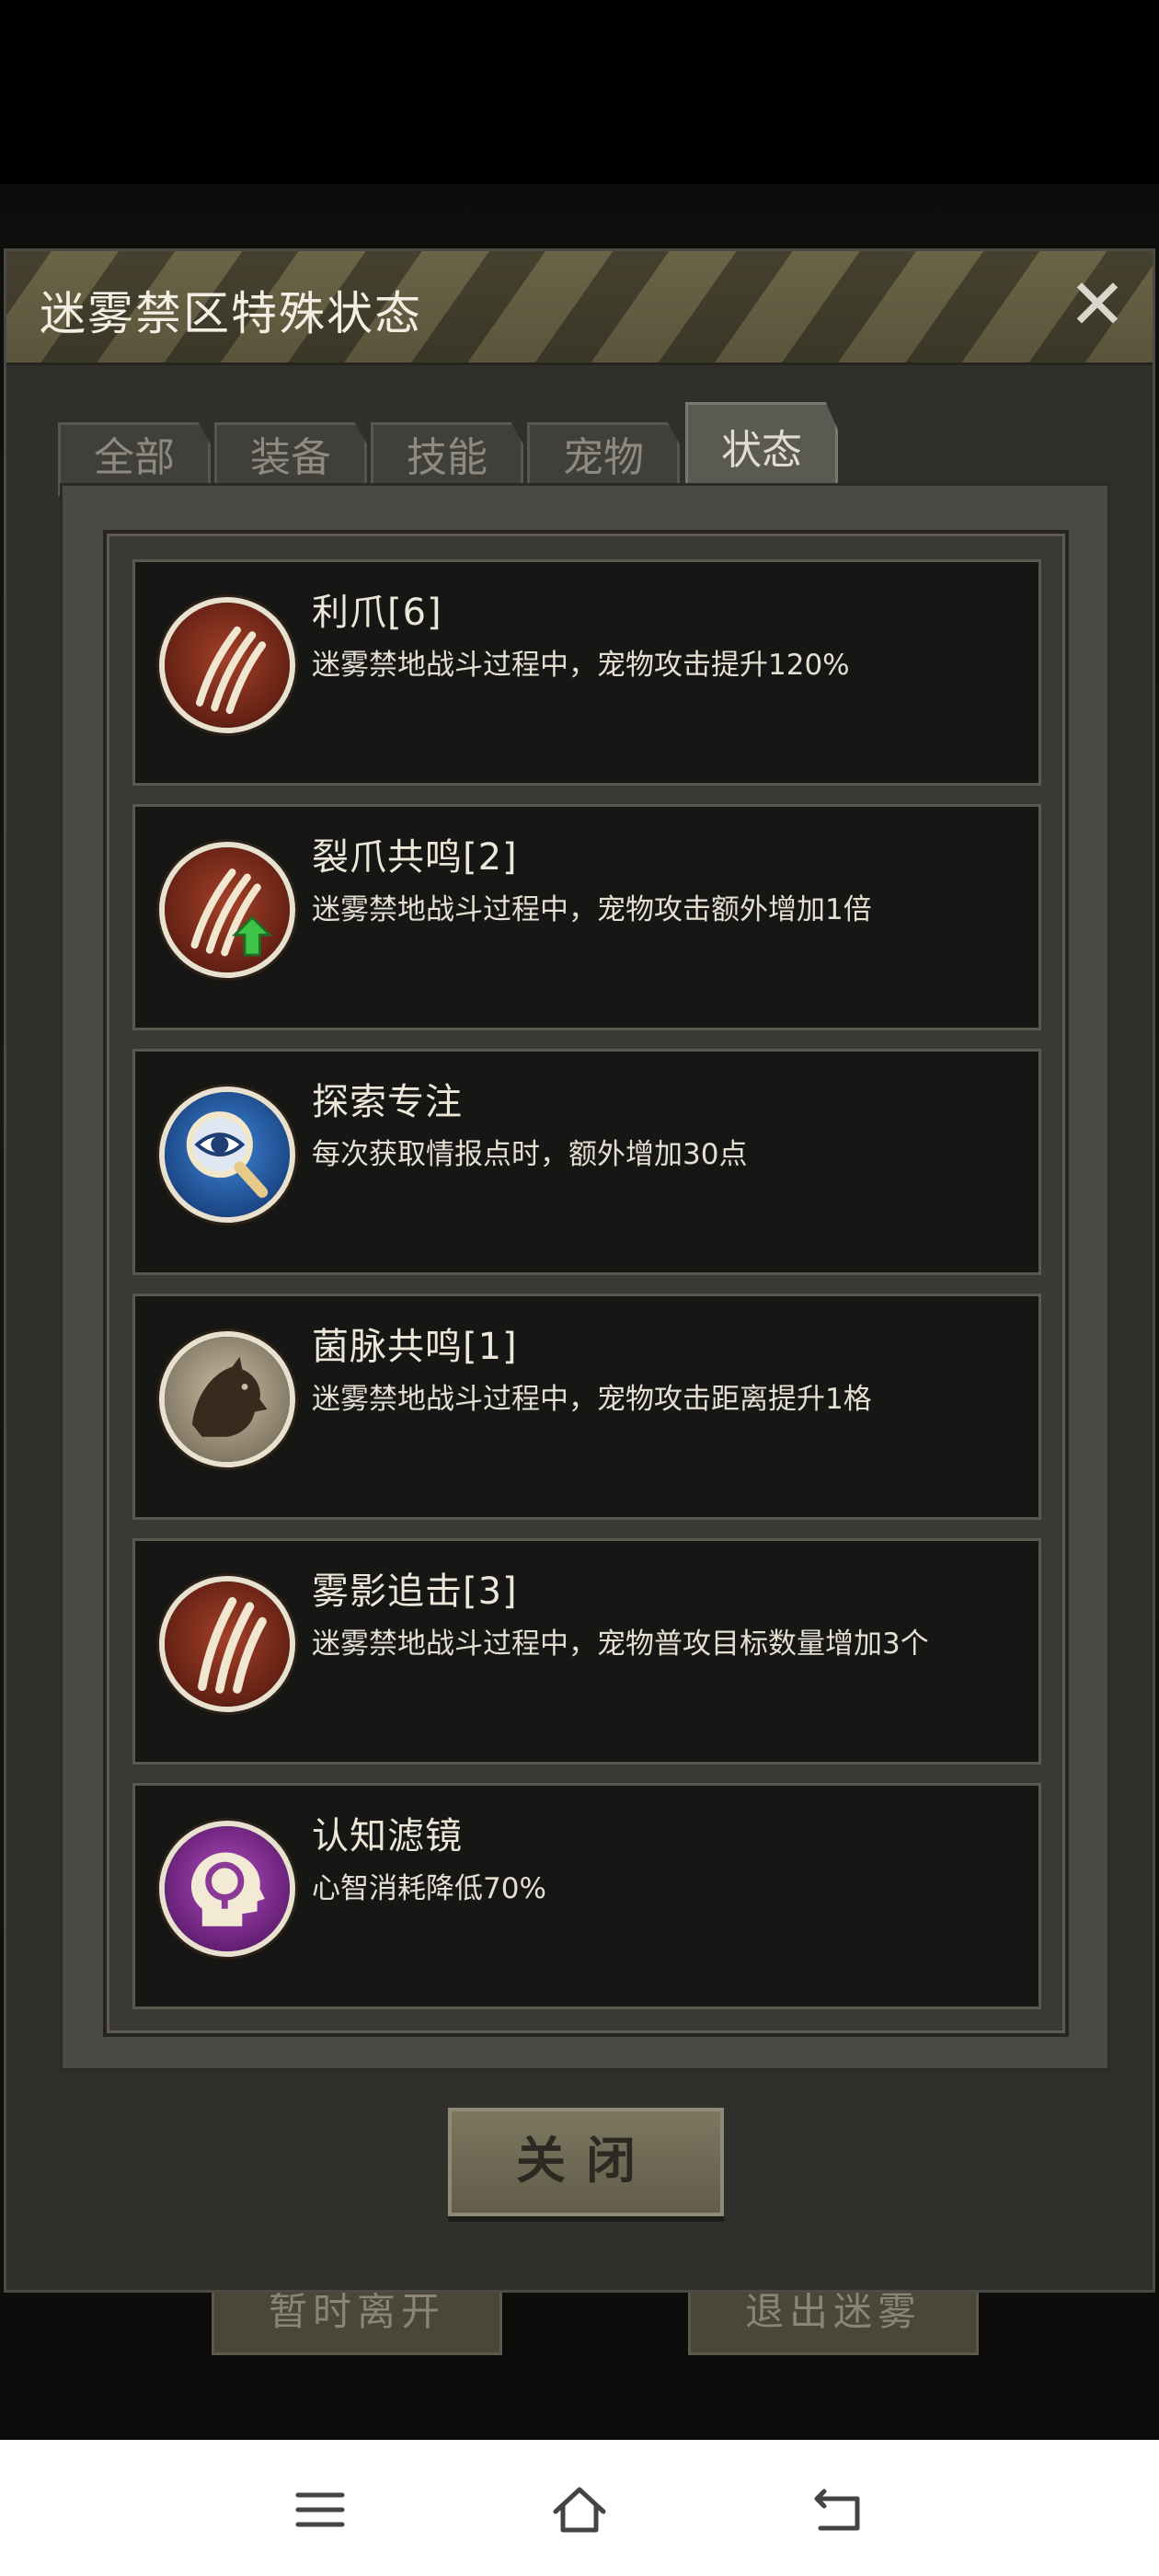 The width and height of the screenshot is (1159, 2576). Describe the element at coordinates (227, 1155) in the screenshot. I see `eye-magnifier-icon` at that location.